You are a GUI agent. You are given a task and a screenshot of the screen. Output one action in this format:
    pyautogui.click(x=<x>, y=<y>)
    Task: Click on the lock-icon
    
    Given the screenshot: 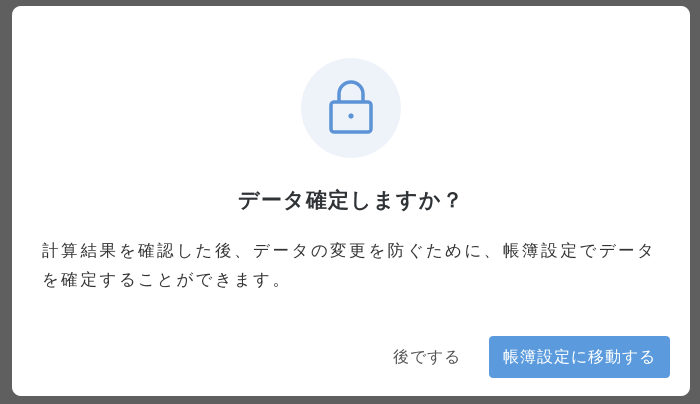 What is the action you would take?
    pyautogui.click(x=351, y=108)
    